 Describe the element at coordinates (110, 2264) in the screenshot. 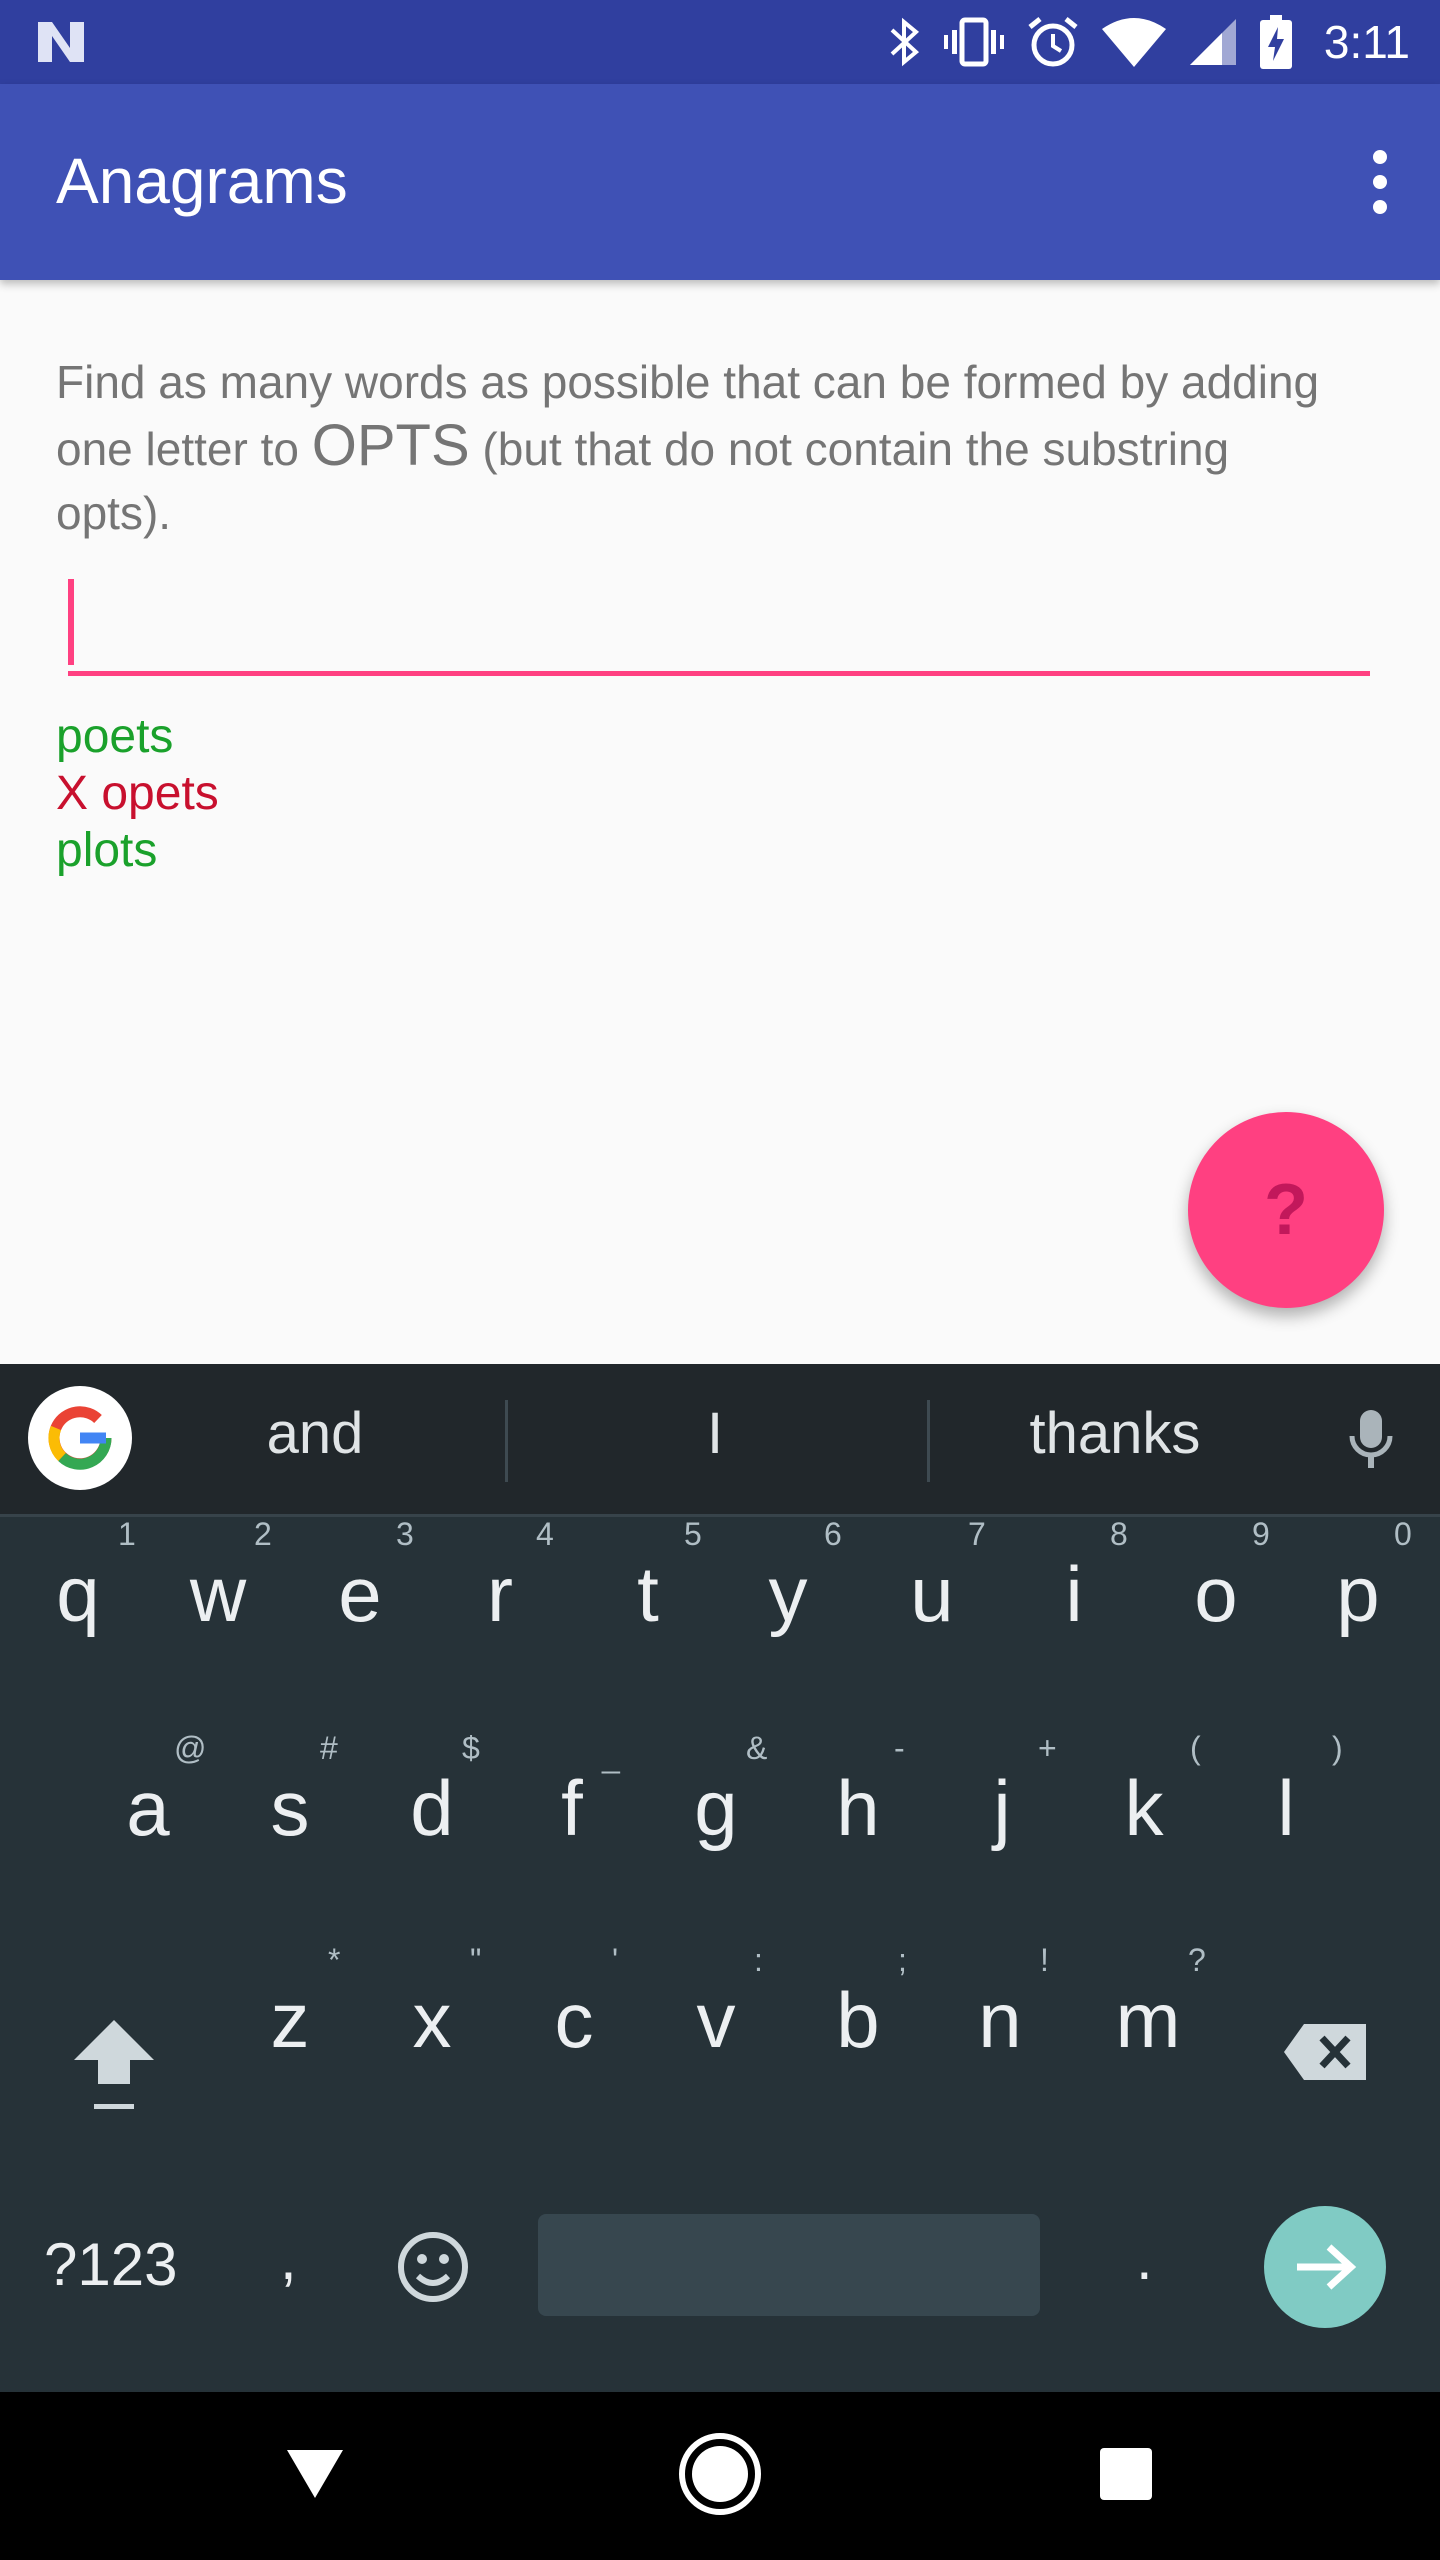

I see `symbols-key: ?123` at that location.